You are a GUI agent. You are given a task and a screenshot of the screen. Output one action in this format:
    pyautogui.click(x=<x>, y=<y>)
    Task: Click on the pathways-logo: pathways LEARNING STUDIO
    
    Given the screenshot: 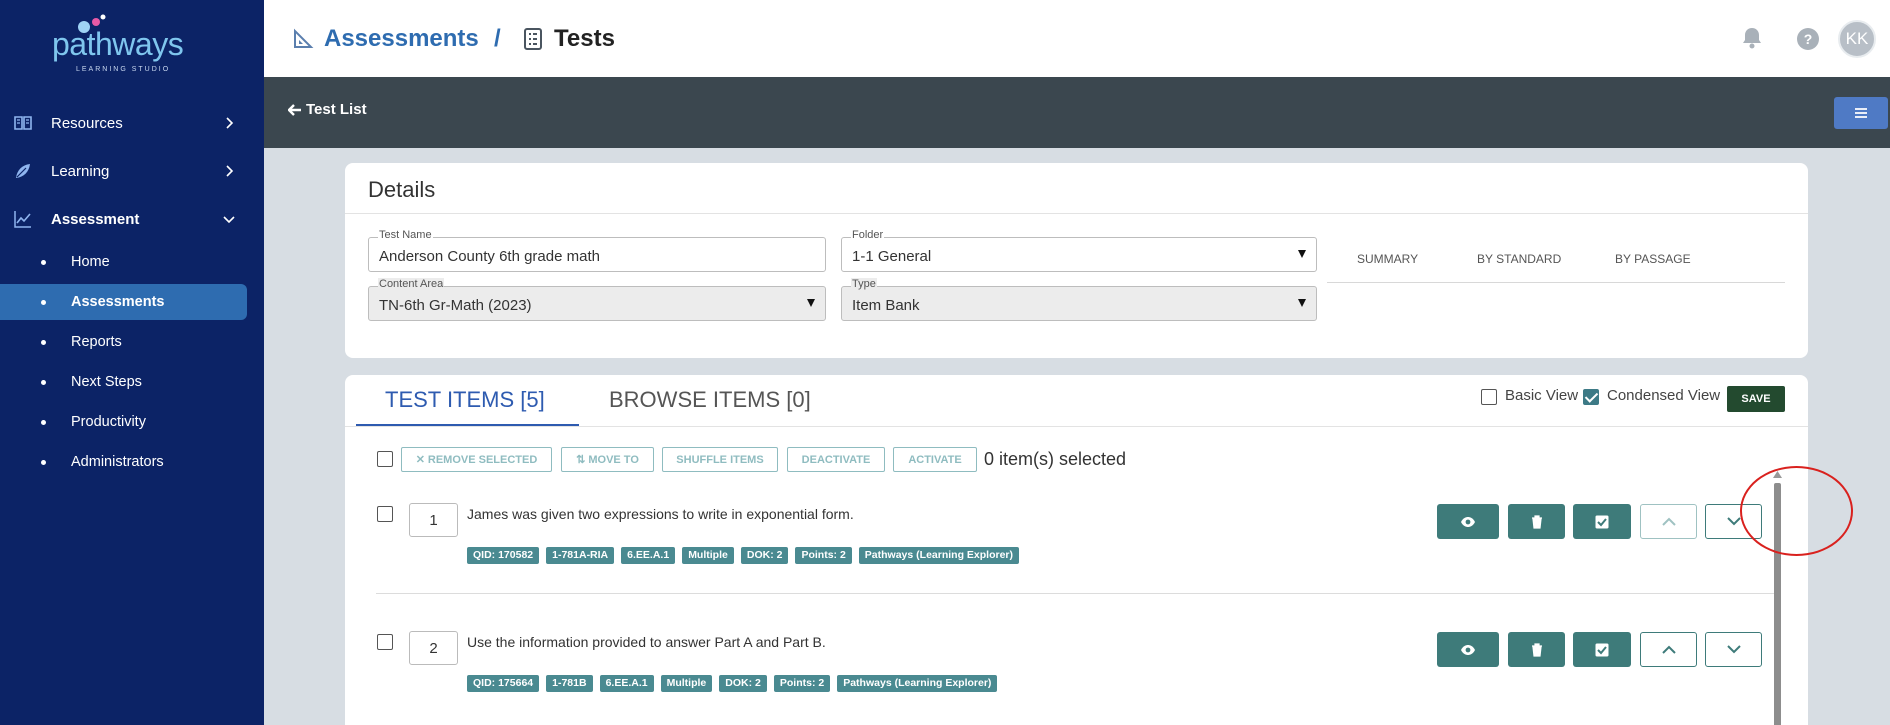 What is the action you would take?
    pyautogui.click(x=127, y=43)
    